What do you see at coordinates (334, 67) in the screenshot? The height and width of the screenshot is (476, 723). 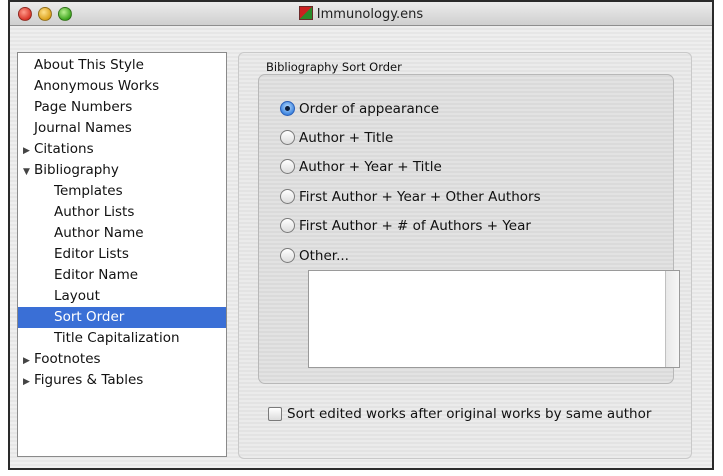 I see `group-box-title: Bibliography Sort Order` at bounding box center [334, 67].